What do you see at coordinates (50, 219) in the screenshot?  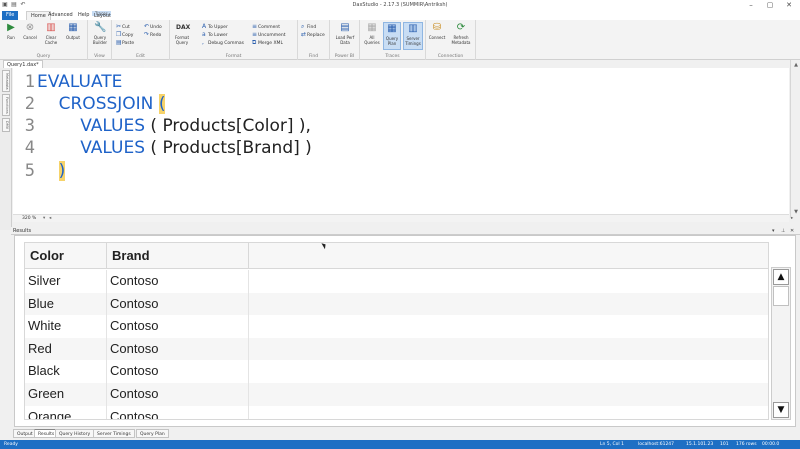 I see `hscroll-left-icon: ◂` at bounding box center [50, 219].